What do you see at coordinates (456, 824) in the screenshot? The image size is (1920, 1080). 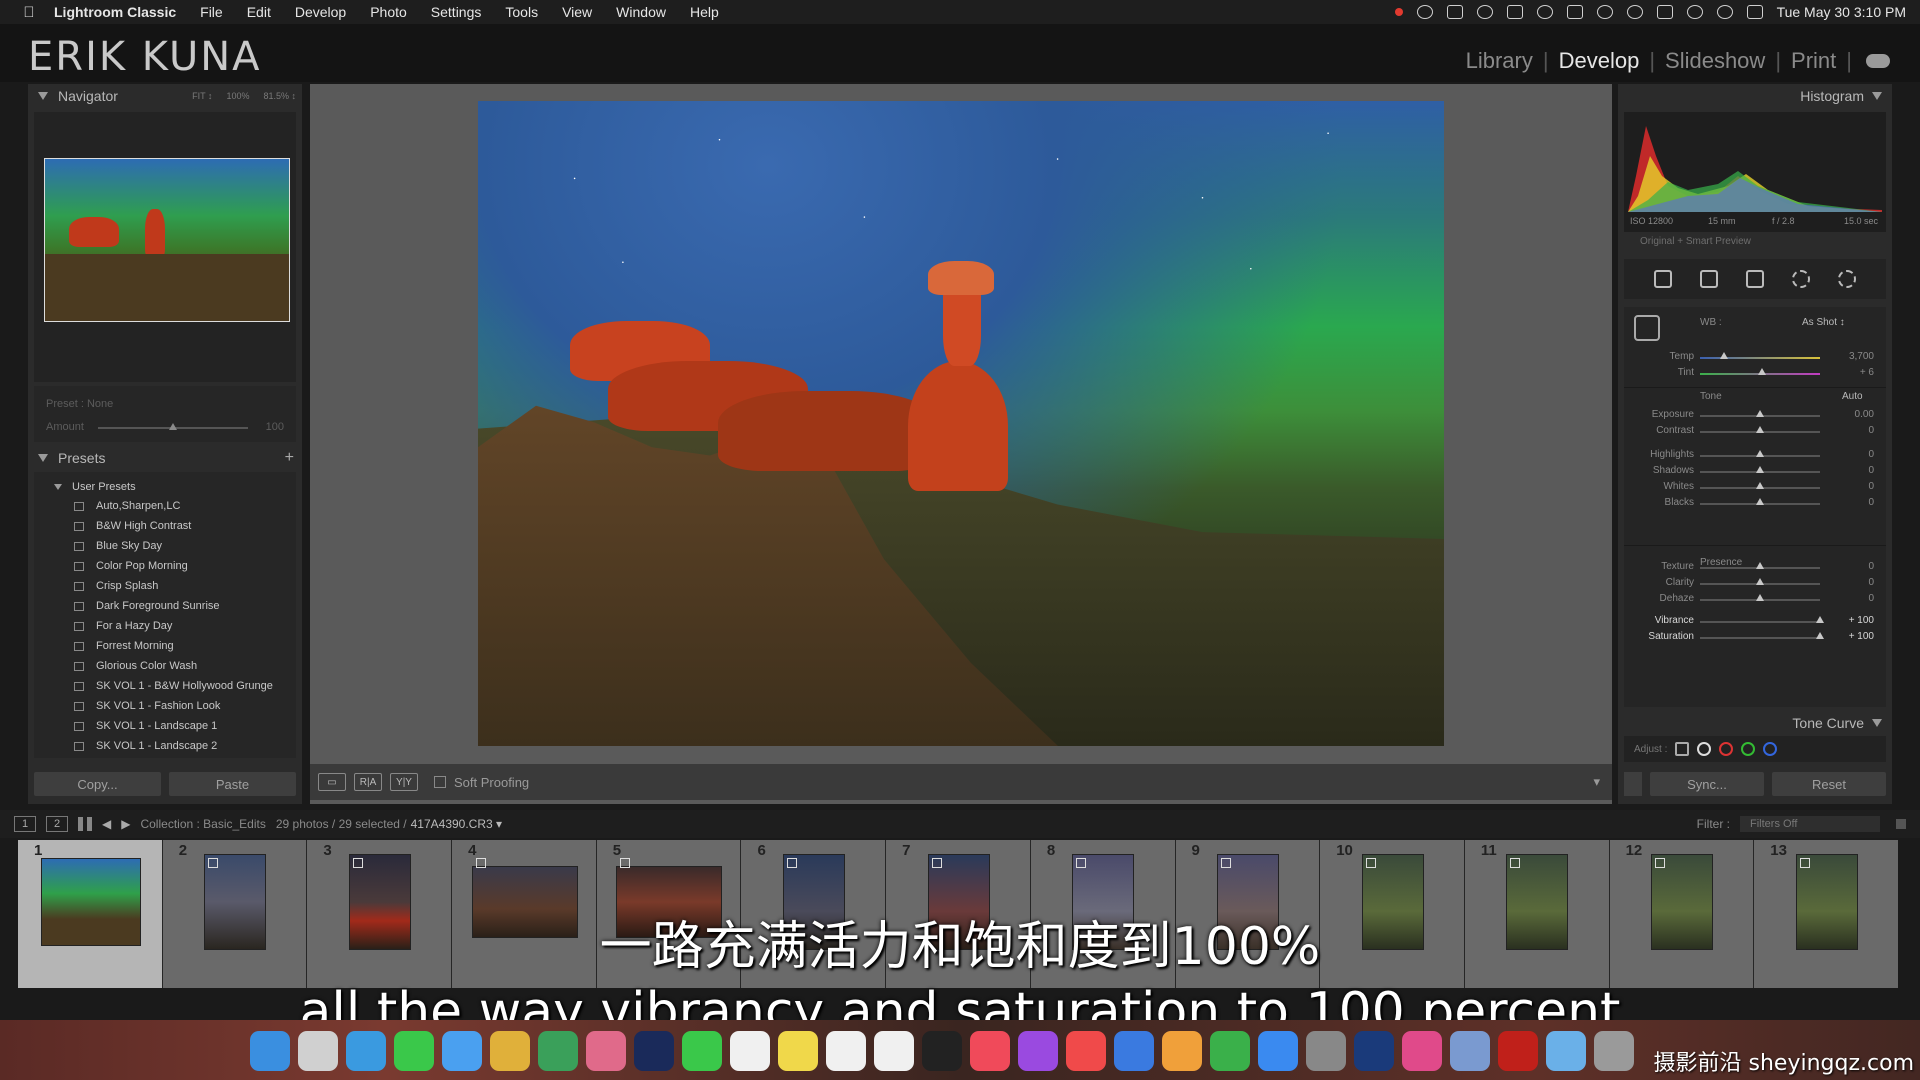 I see `current-filename: 417A4390.CR3 ▾` at bounding box center [456, 824].